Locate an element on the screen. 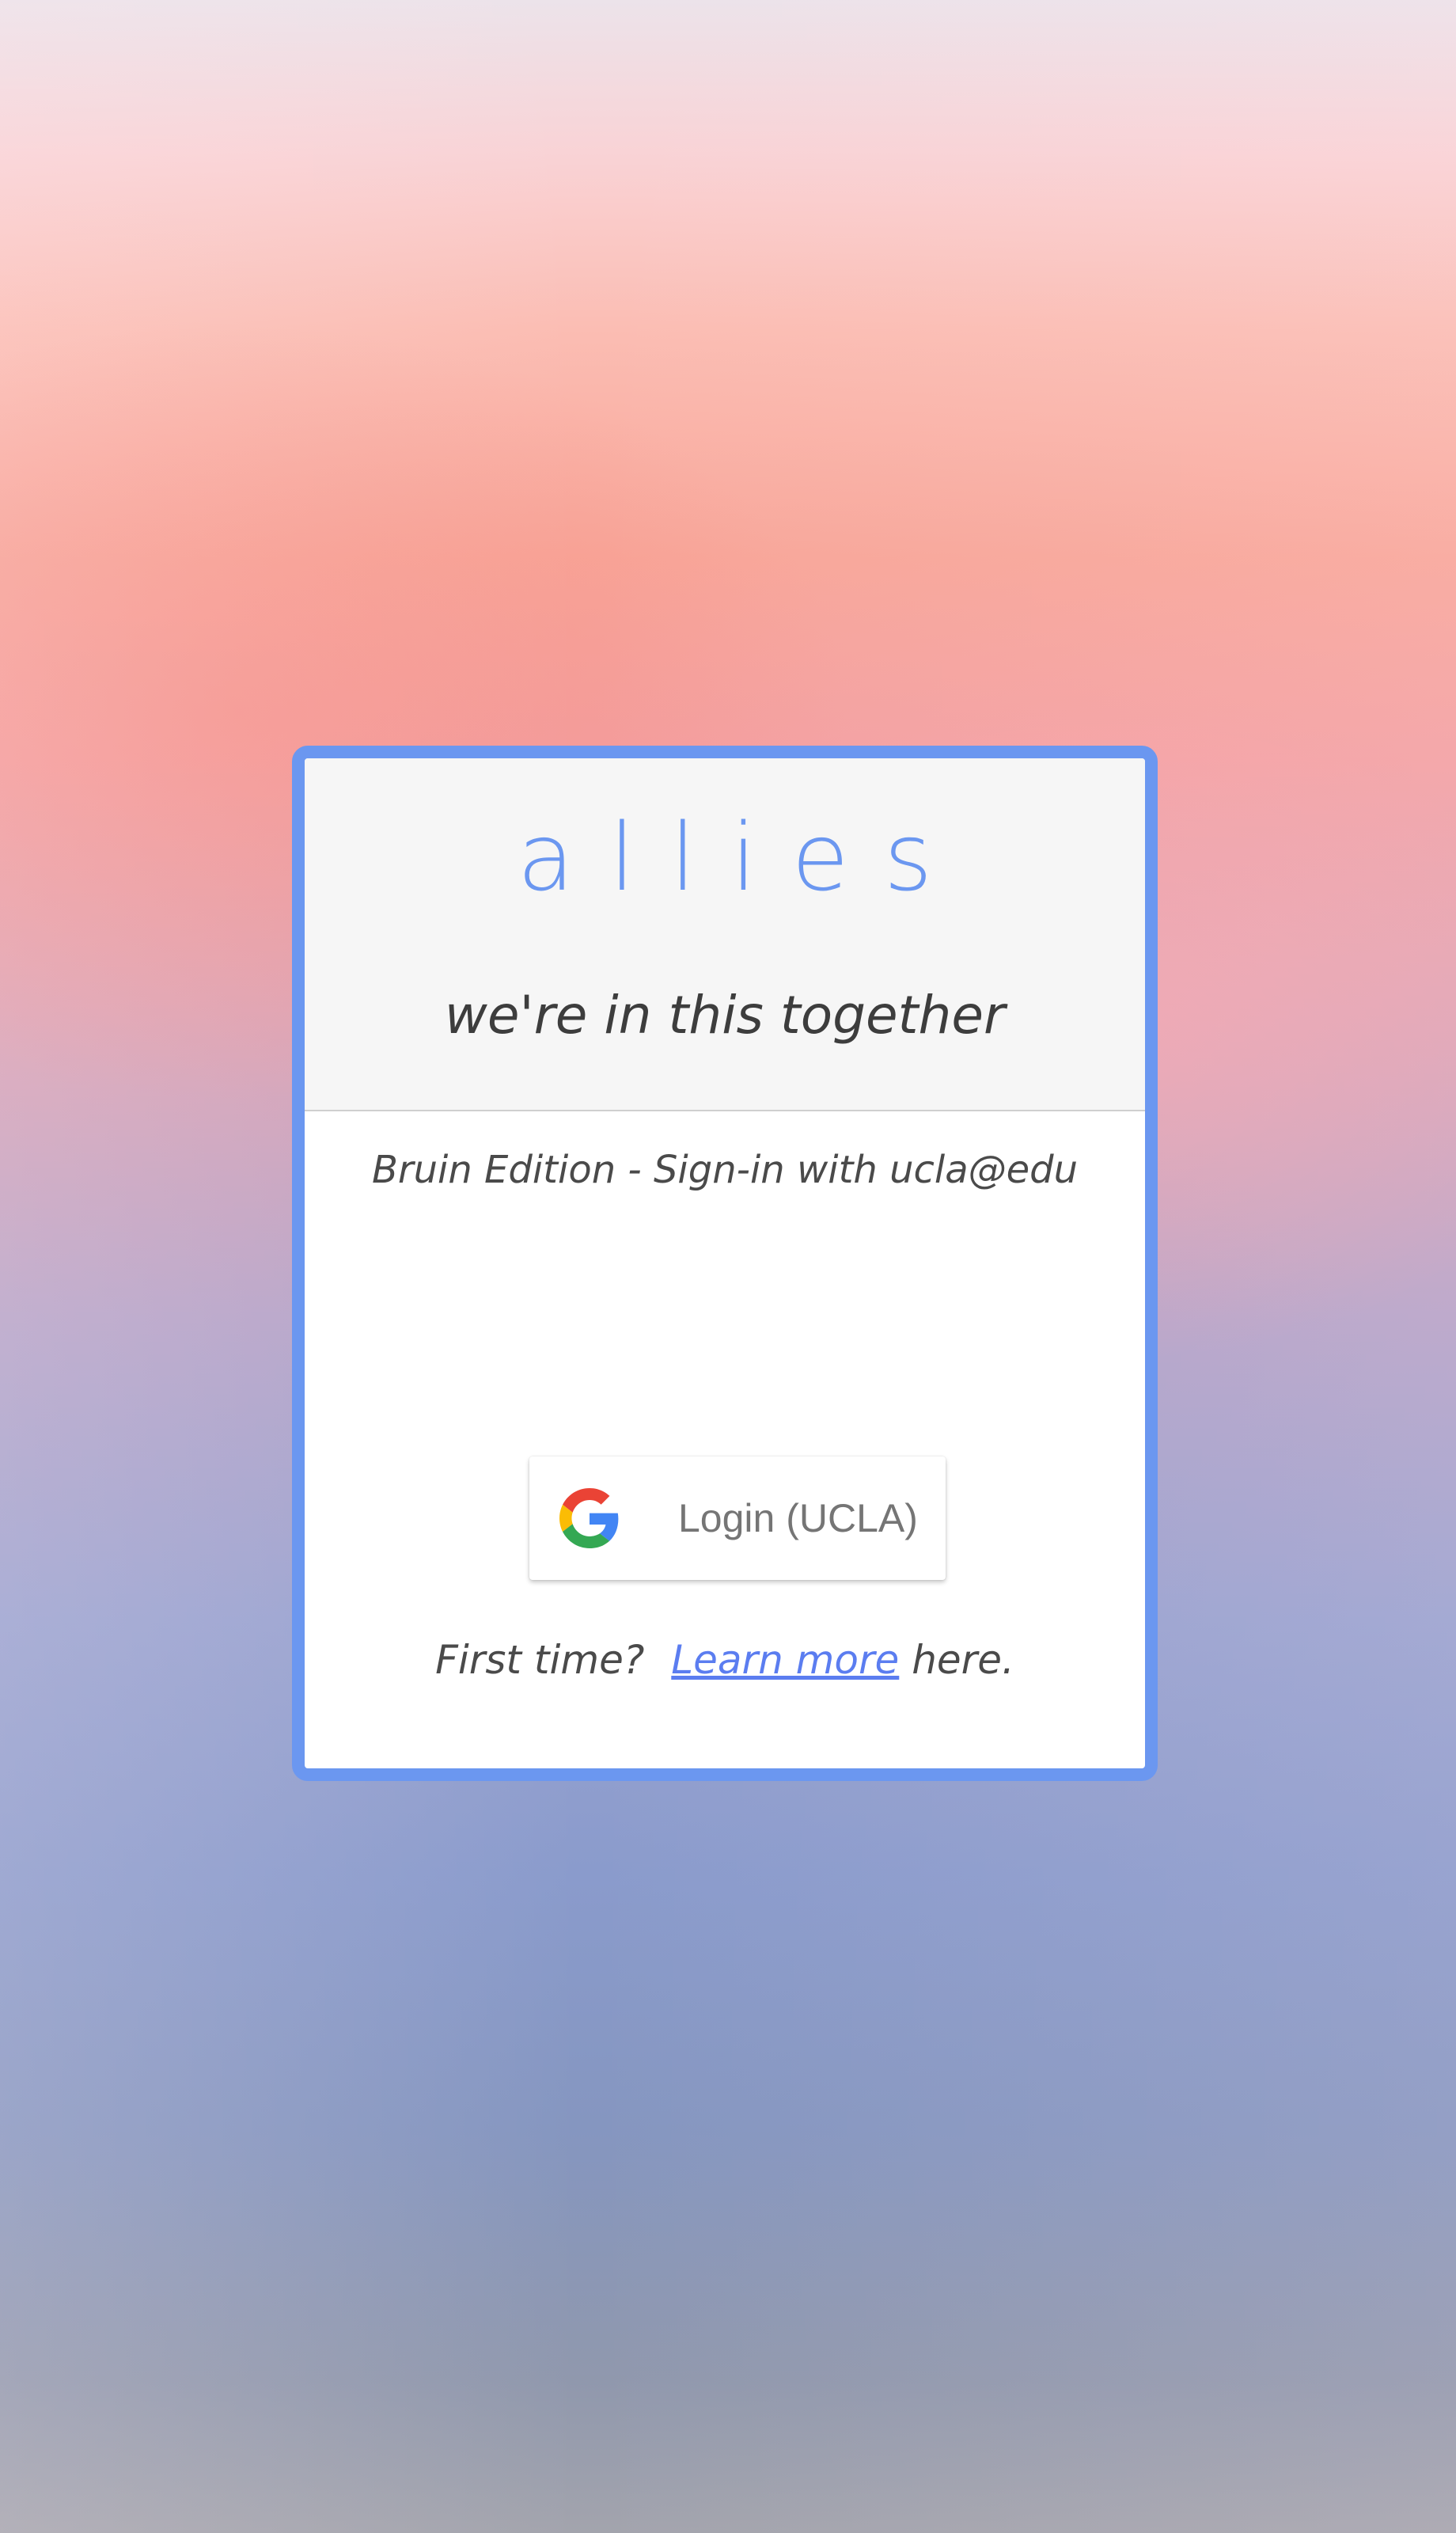  google-g-icon is located at coordinates (589, 1518).